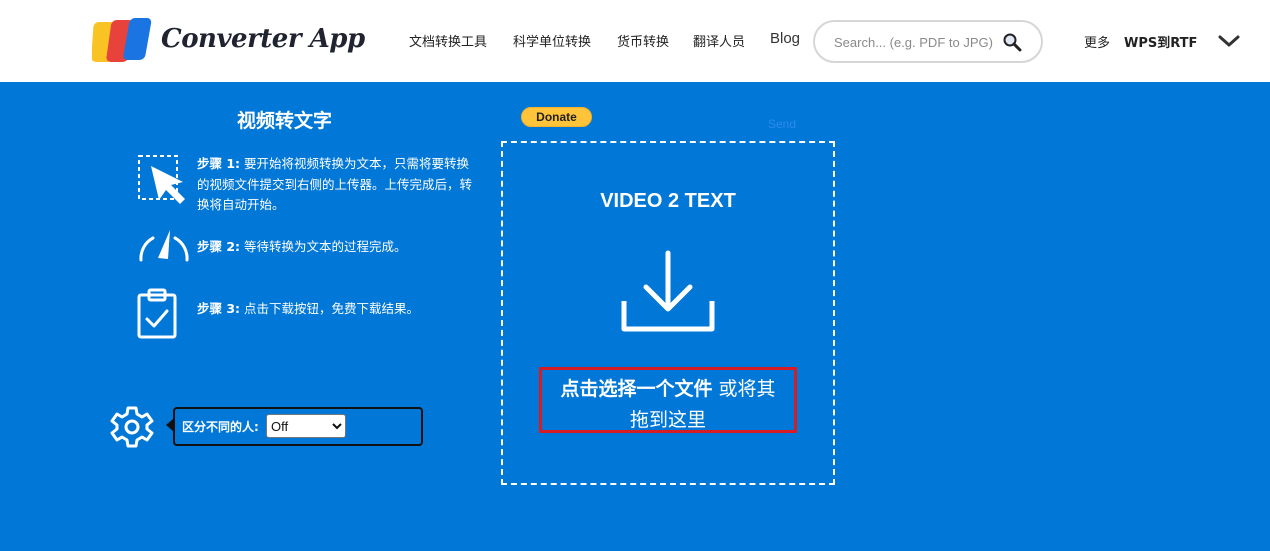  What do you see at coordinates (643, 40) in the screenshot?
I see `nav-currency-converter: 货币转换` at bounding box center [643, 40].